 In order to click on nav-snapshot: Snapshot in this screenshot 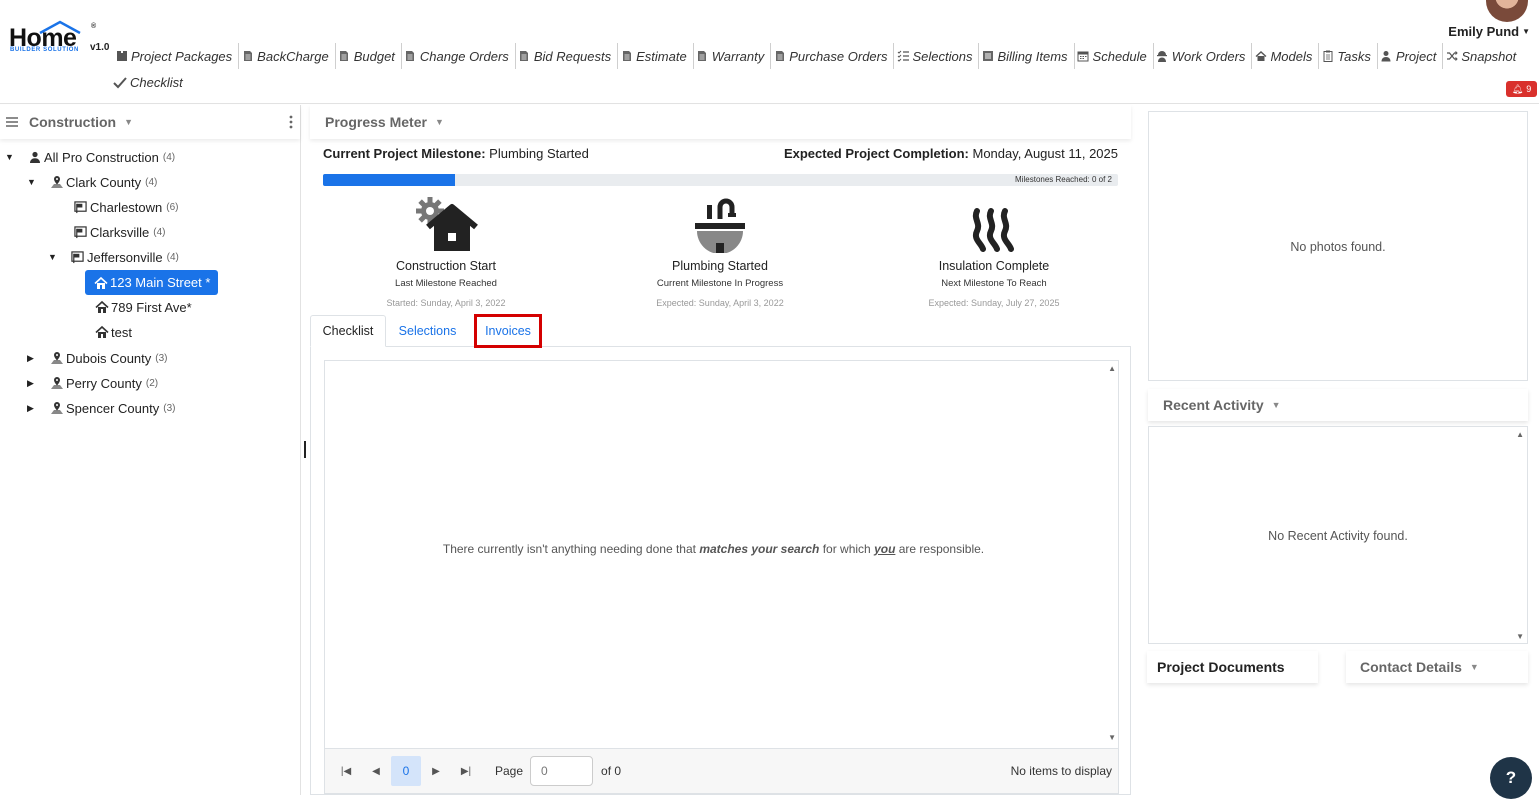, I will do `click(1482, 56)`.